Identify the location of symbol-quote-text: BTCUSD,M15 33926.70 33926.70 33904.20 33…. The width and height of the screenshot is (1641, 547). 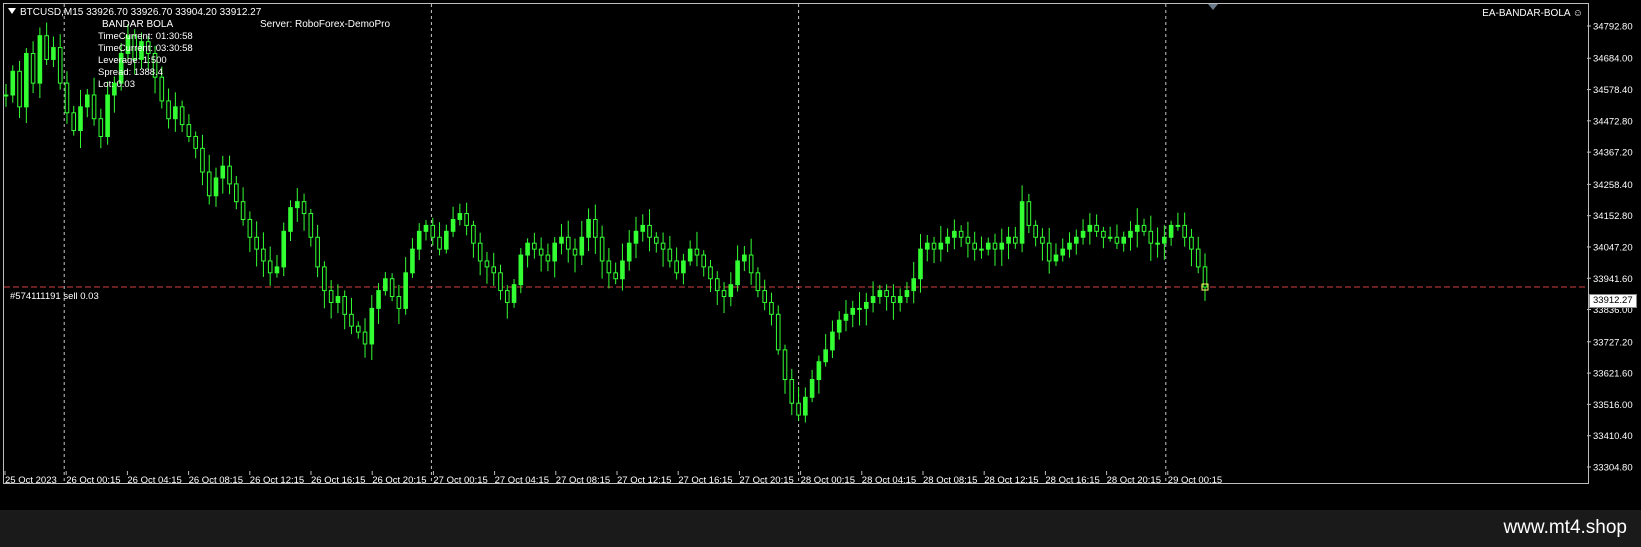
(141, 12).